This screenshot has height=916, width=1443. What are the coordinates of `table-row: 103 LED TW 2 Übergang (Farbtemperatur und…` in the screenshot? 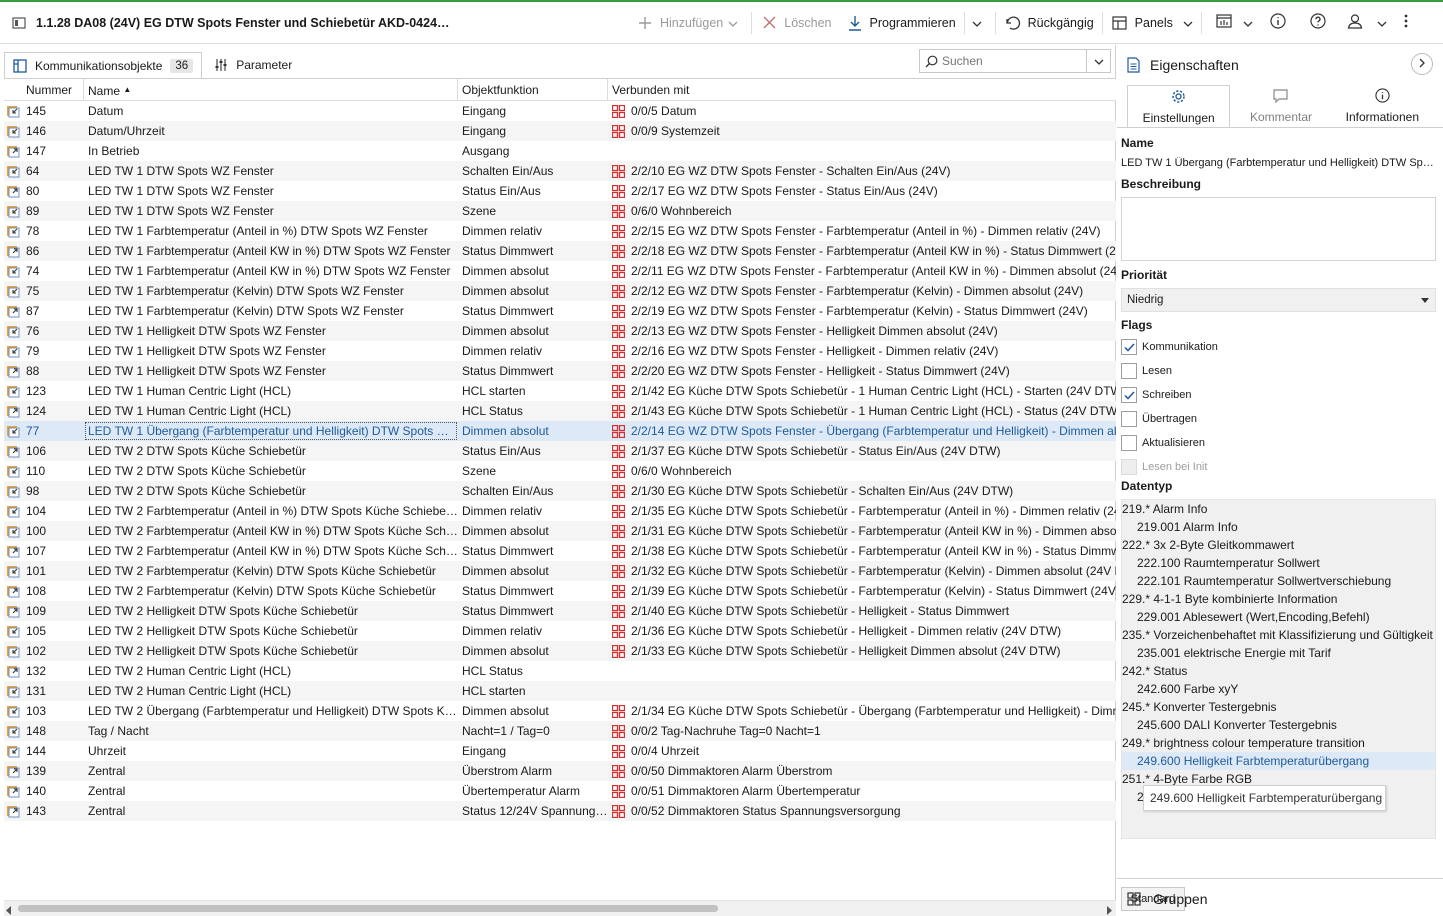 It's located at (560, 711).